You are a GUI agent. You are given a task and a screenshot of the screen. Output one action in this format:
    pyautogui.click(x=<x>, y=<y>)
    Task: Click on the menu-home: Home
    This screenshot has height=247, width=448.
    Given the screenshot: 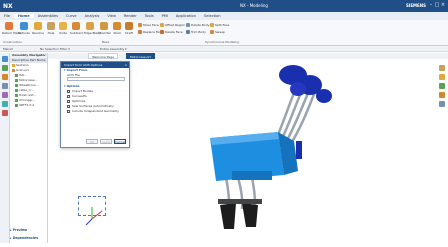 What is the action you would take?
    pyautogui.click(x=24, y=16)
    